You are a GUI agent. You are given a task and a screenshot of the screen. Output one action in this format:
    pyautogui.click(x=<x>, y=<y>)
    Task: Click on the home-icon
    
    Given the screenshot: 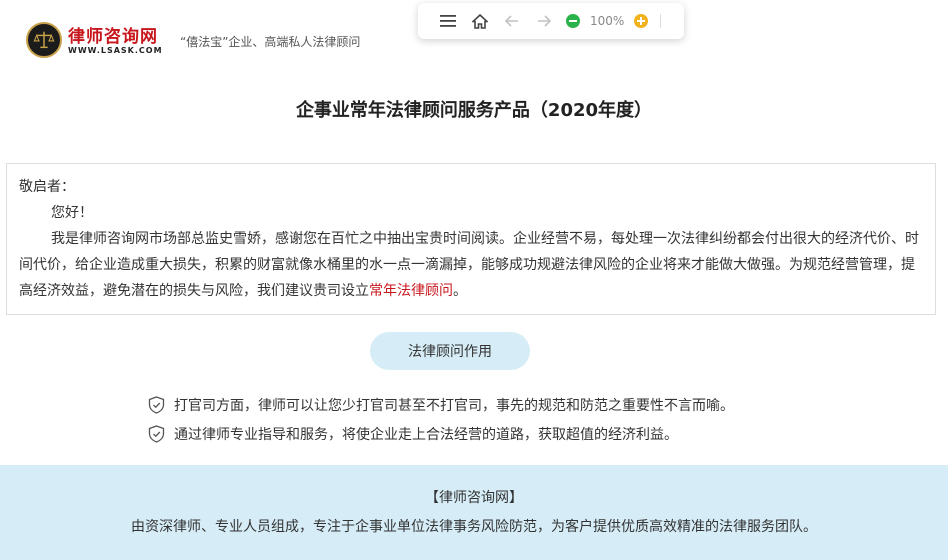 What is the action you would take?
    pyautogui.click(x=480, y=21)
    